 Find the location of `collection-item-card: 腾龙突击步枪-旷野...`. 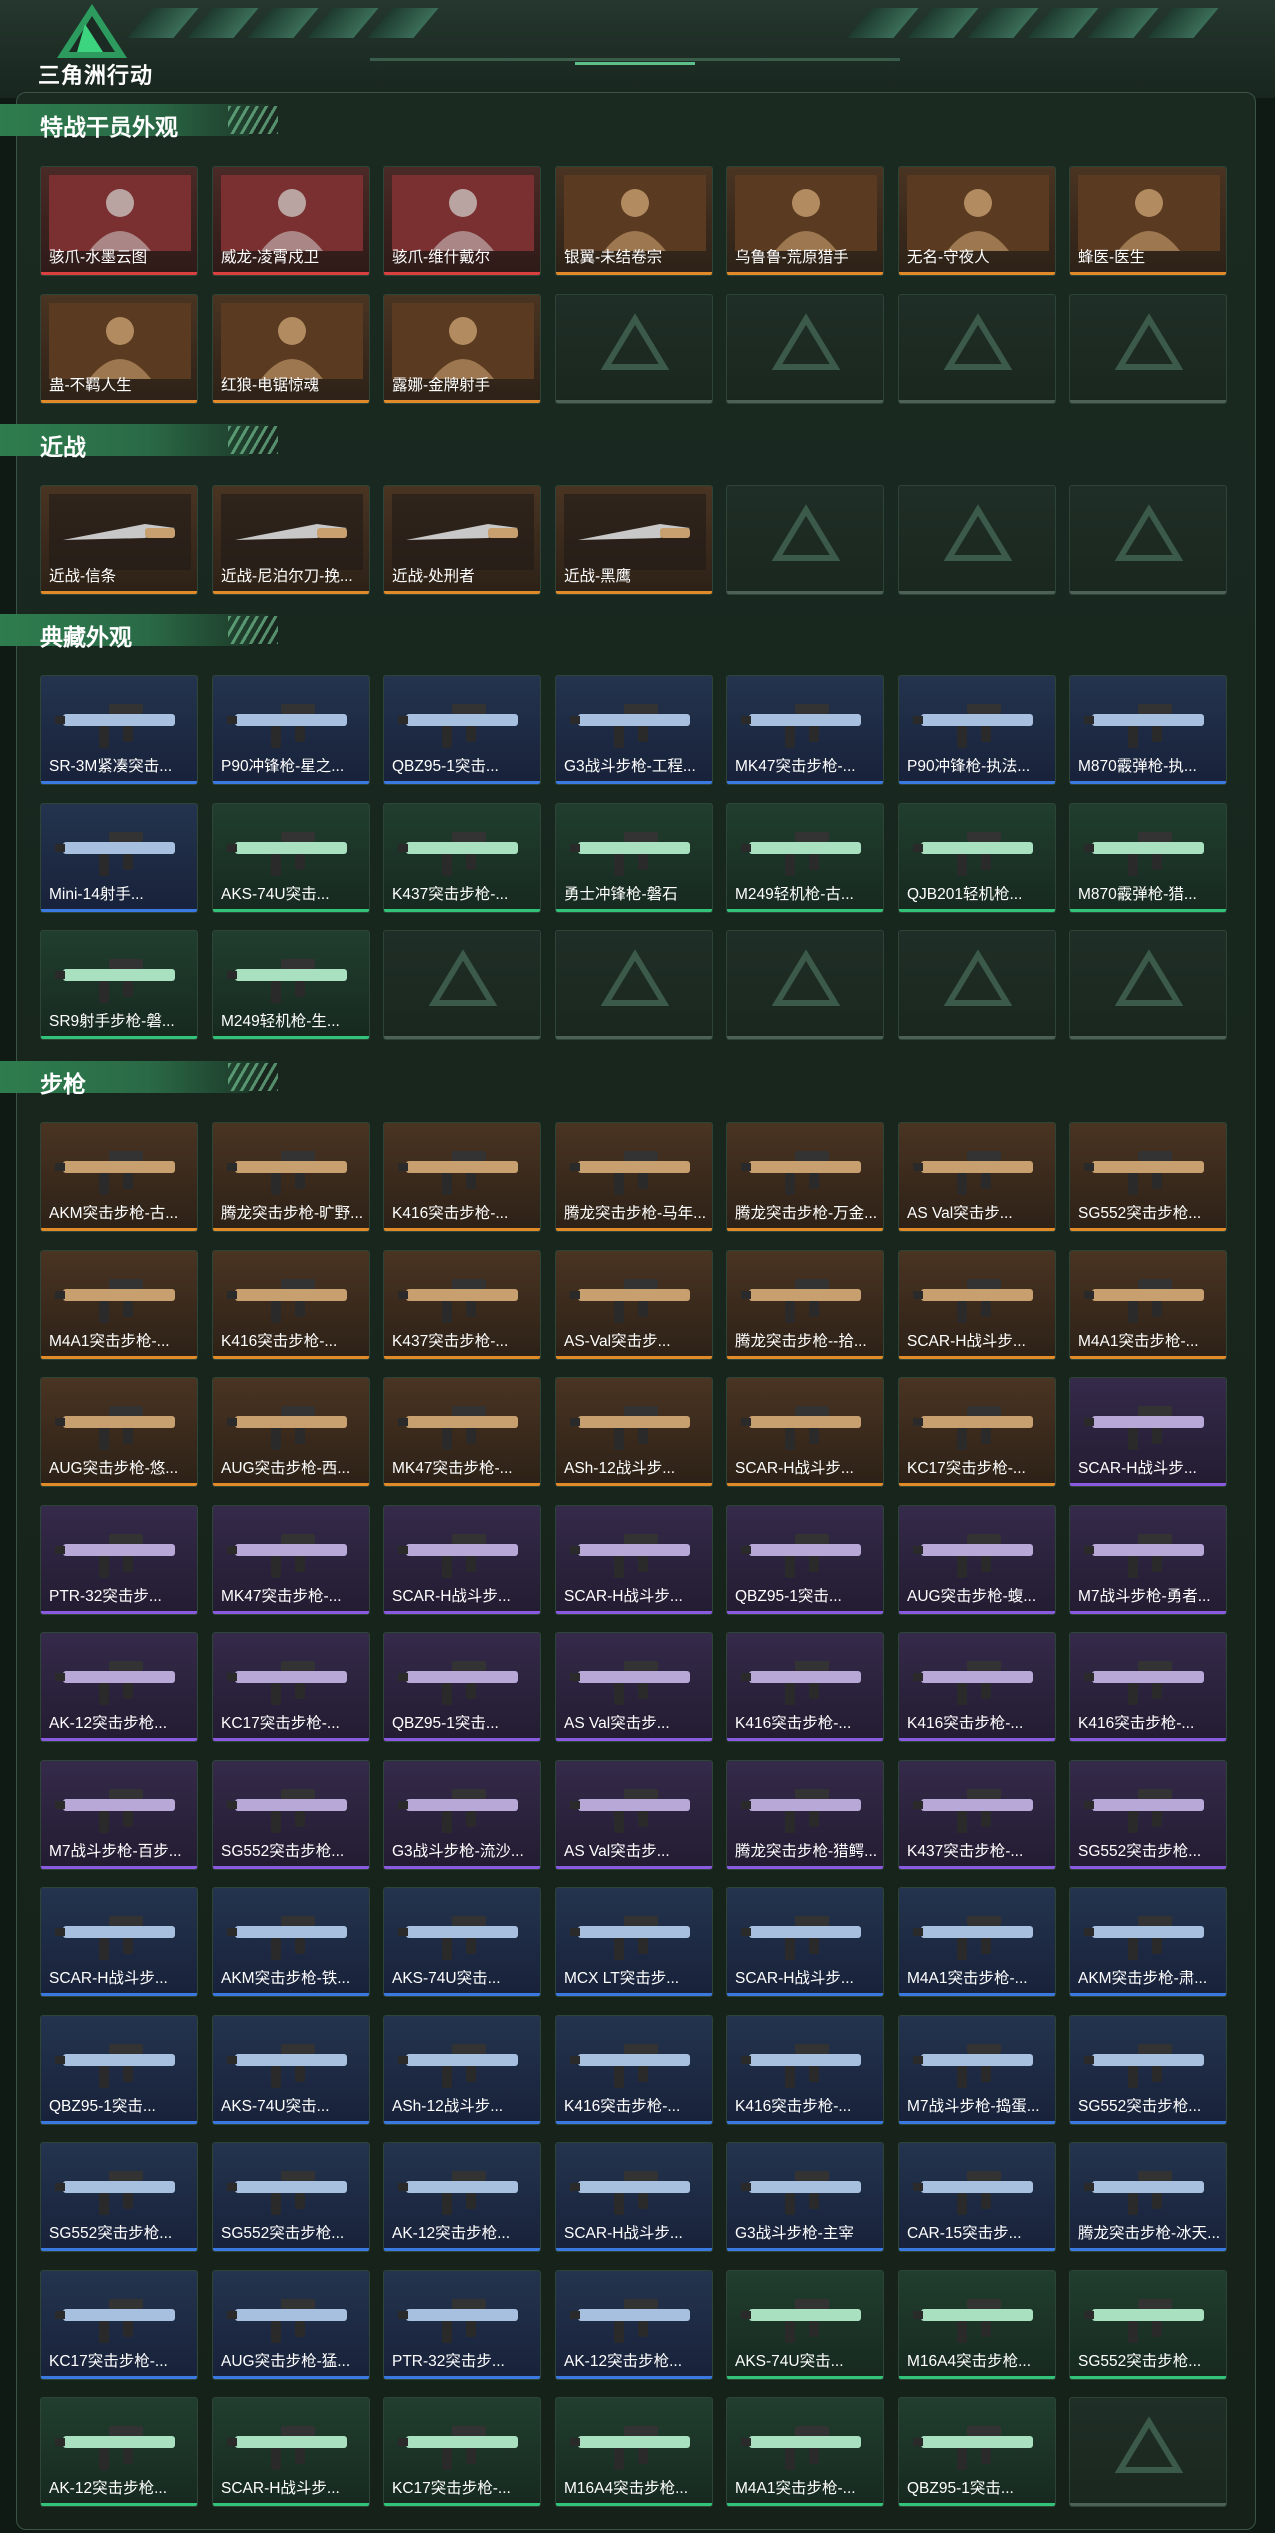

collection-item-card: 腾龙突击步枪-旷野... is located at coordinates (291, 1177).